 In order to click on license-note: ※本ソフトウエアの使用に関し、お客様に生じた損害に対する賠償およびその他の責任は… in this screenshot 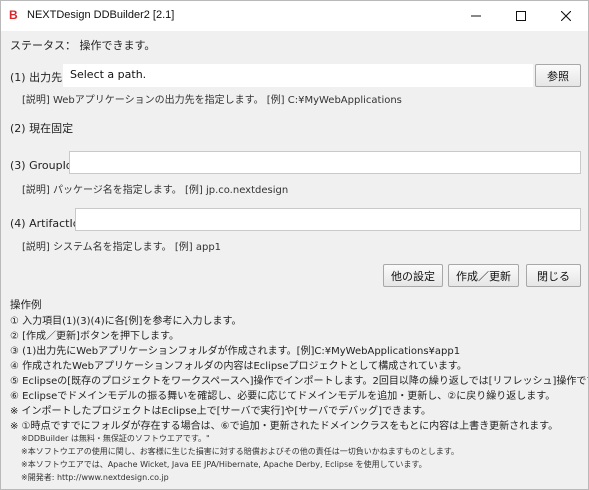, I will do `click(240, 451)`.